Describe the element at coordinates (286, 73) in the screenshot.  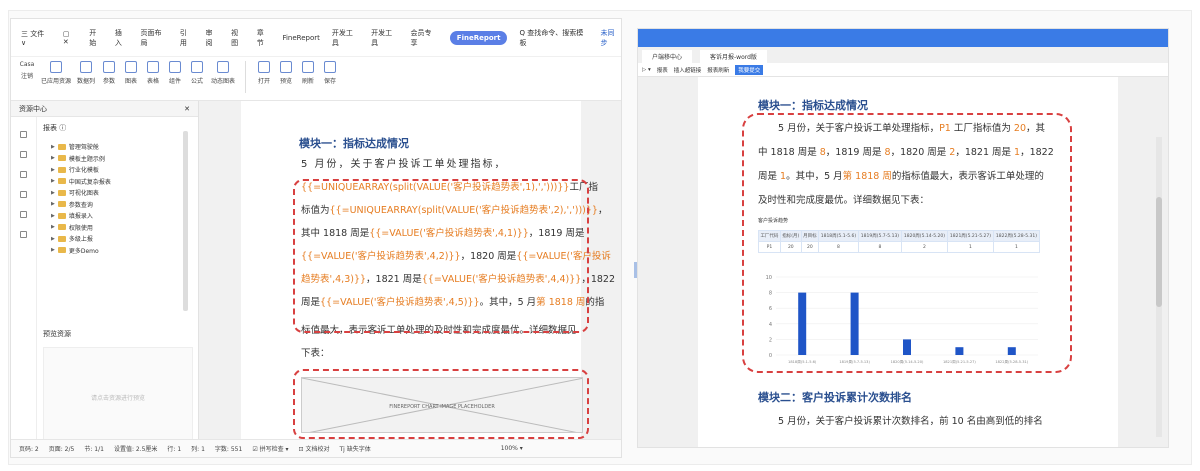
I see `preview-button: 预览` at that location.